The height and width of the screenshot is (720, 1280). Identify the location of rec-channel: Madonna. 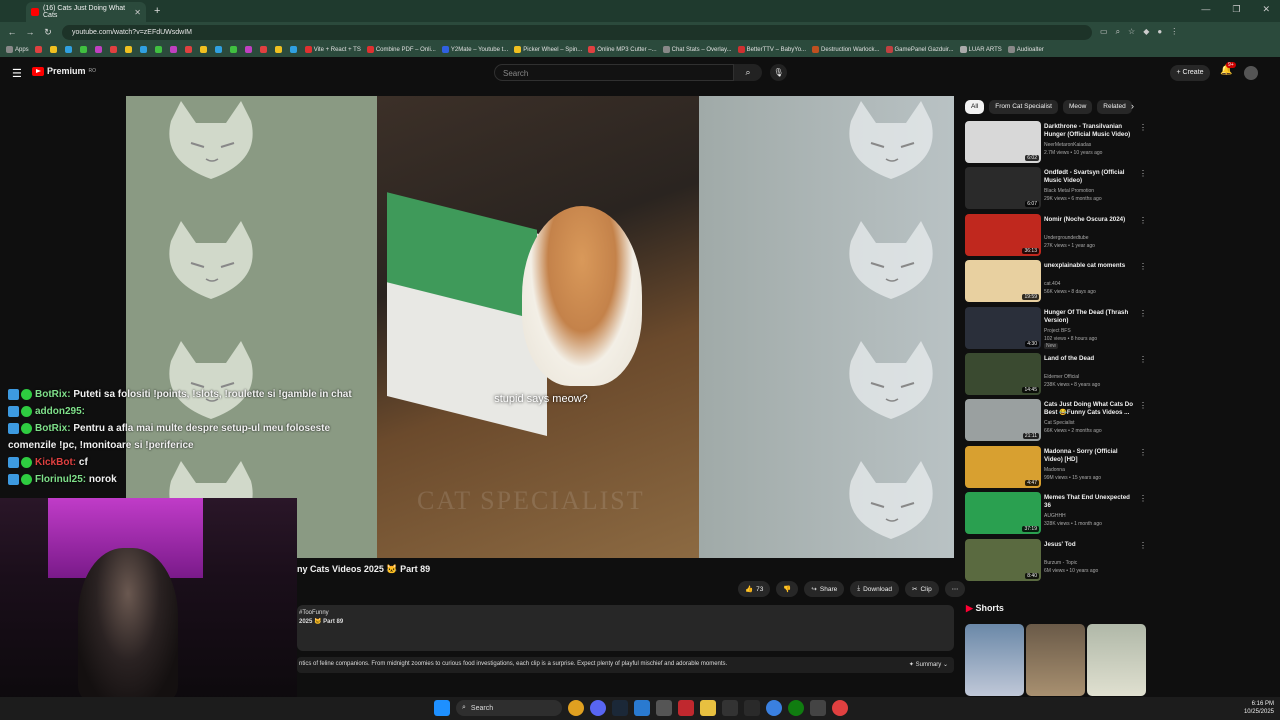
(1054, 470).